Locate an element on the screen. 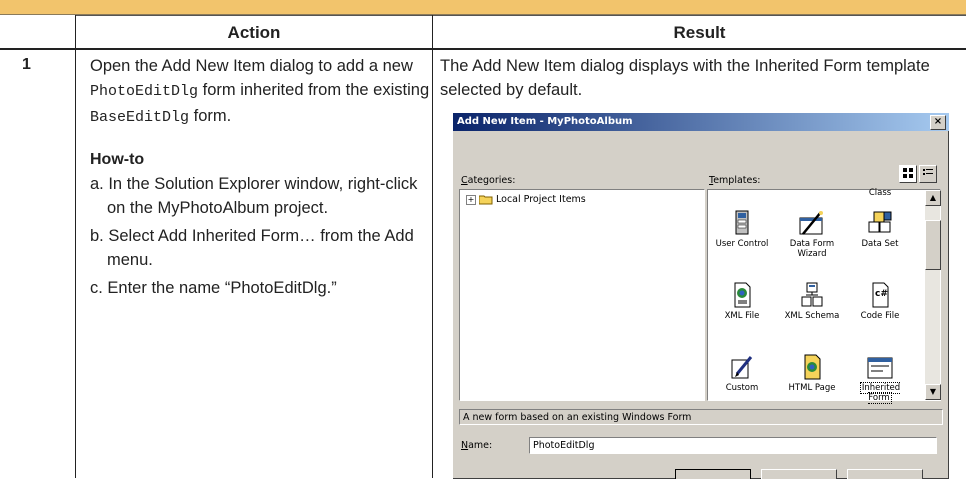  template-item-inherited-form: Inherited Form is located at coordinates (880, 379).